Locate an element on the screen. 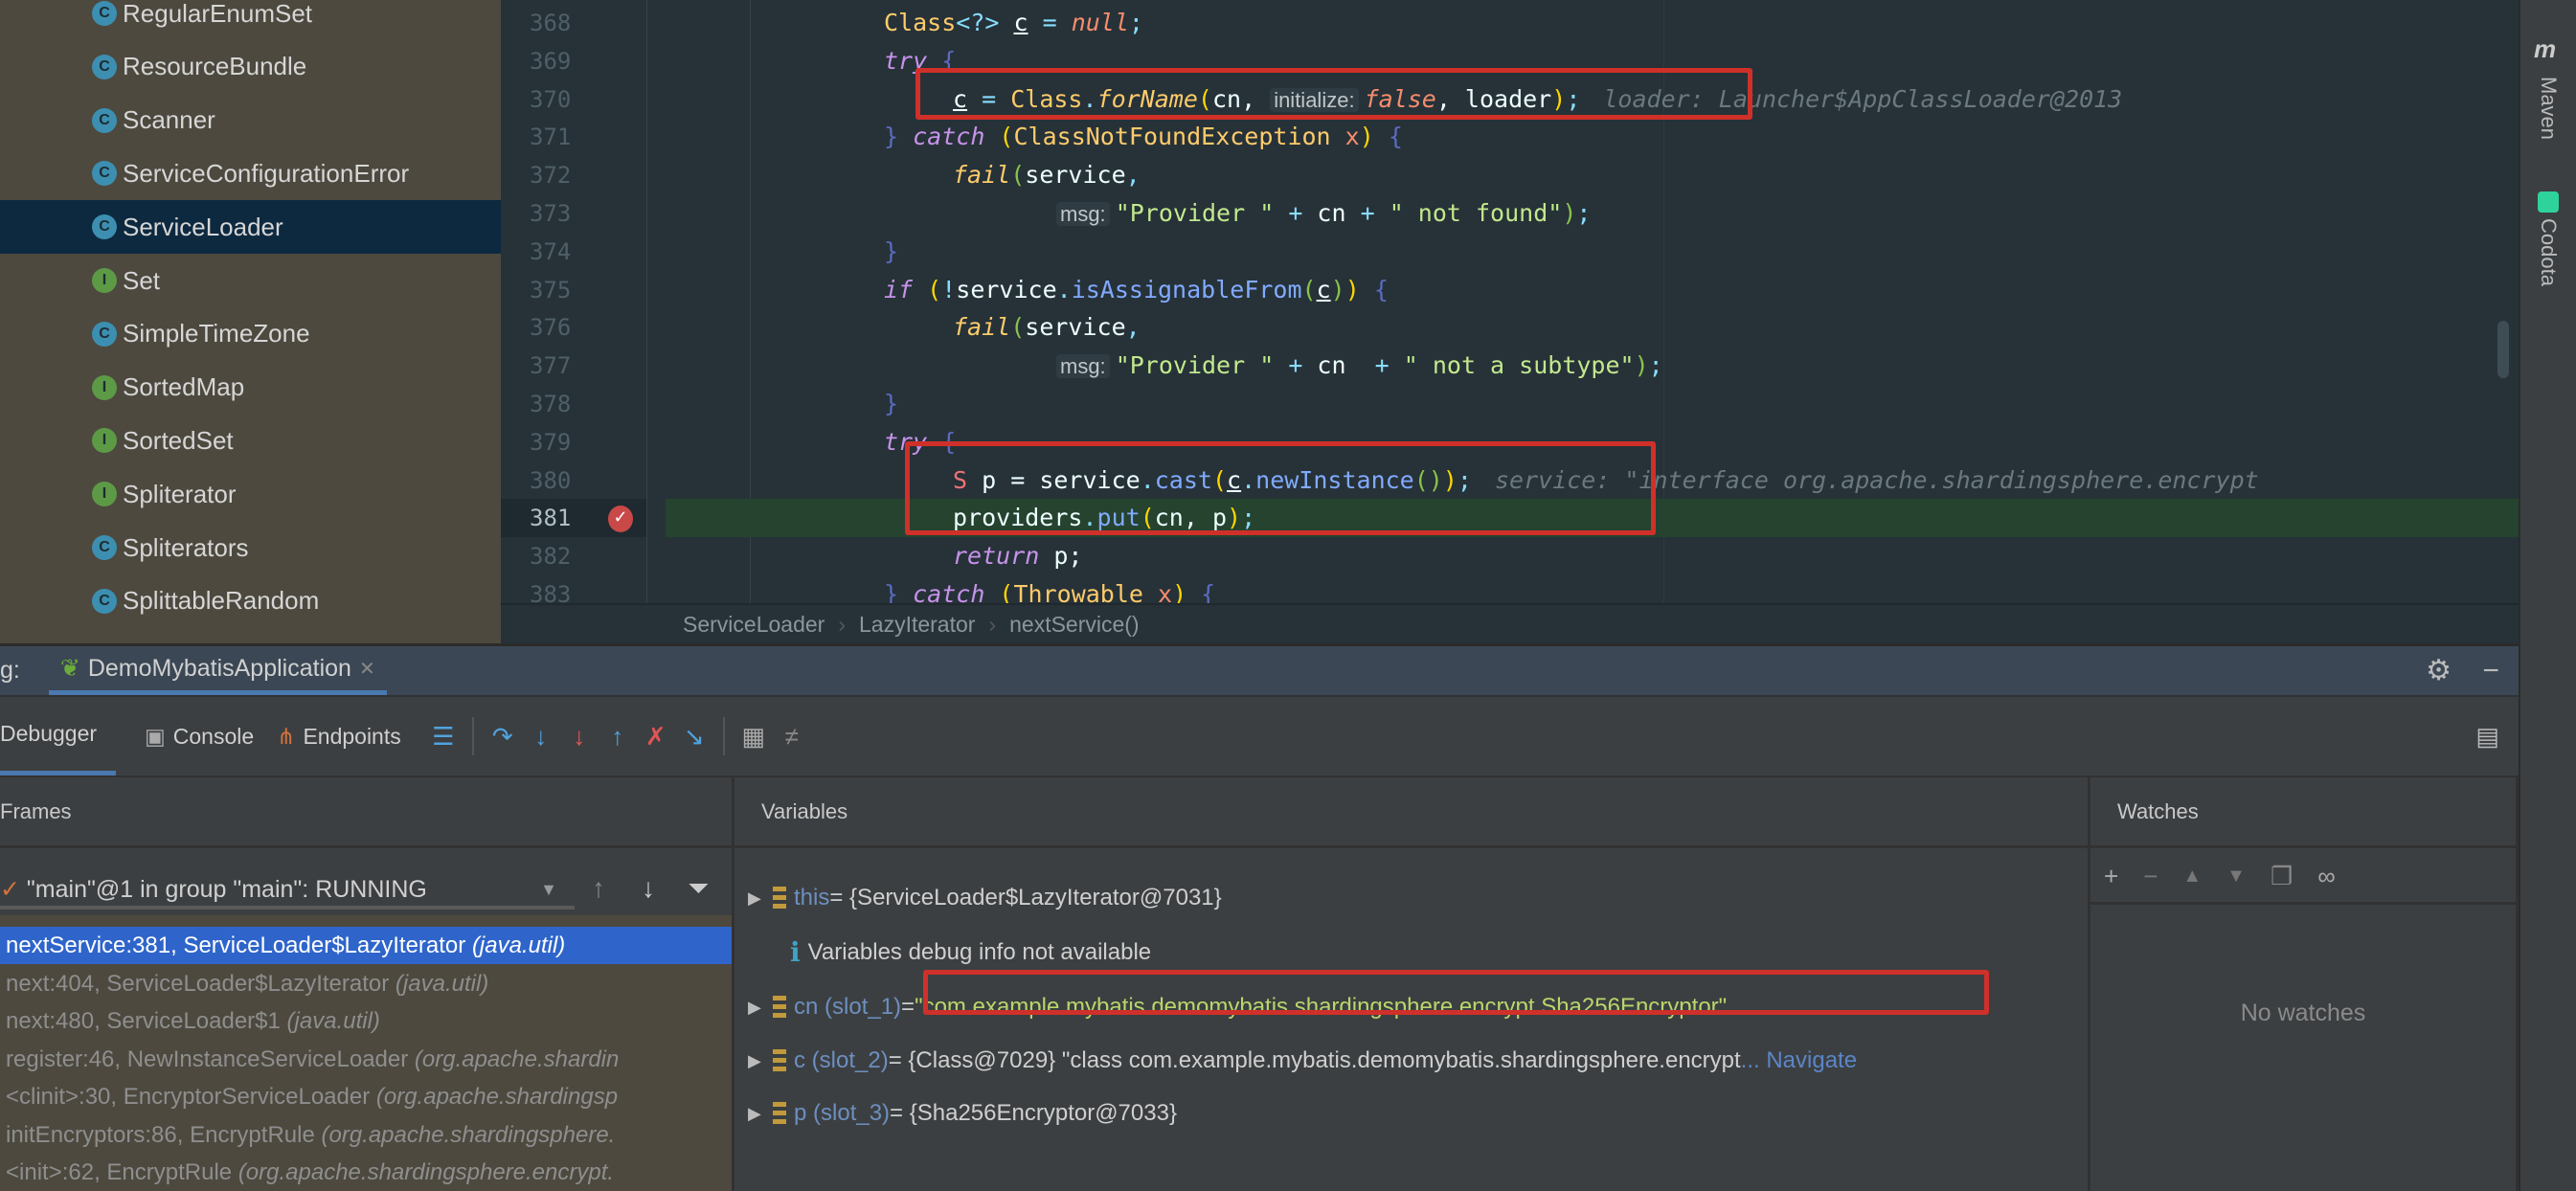 The width and height of the screenshot is (2576, 1191). tree-item: I SortedMap is located at coordinates (251, 388).